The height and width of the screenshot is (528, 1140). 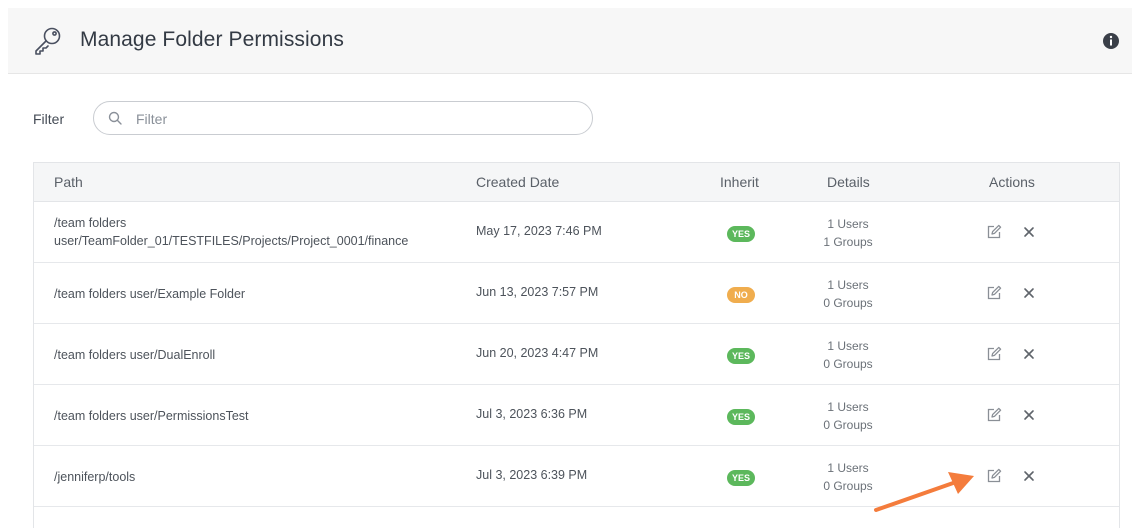 I want to click on filter-label: Filter, so click(x=49, y=119).